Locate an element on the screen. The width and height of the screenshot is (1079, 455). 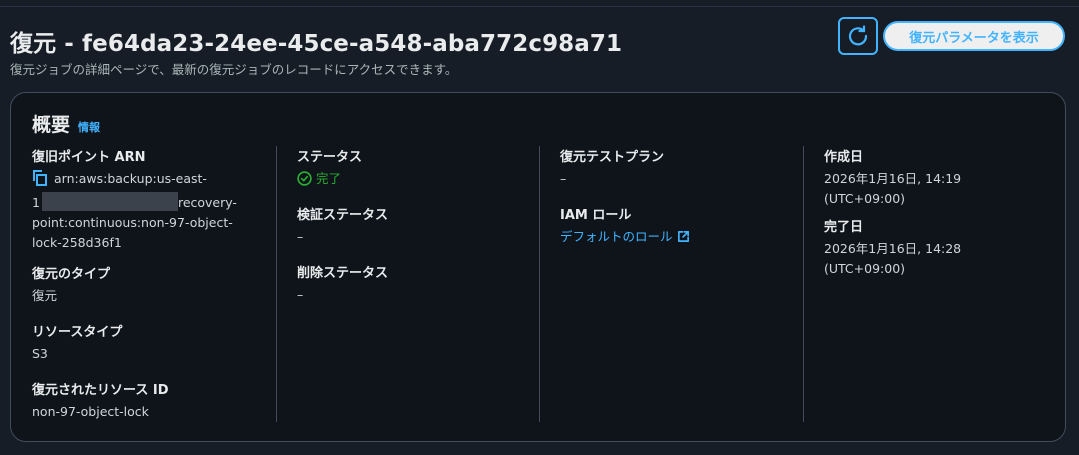
info-link: 情報 is located at coordinates (89, 127).